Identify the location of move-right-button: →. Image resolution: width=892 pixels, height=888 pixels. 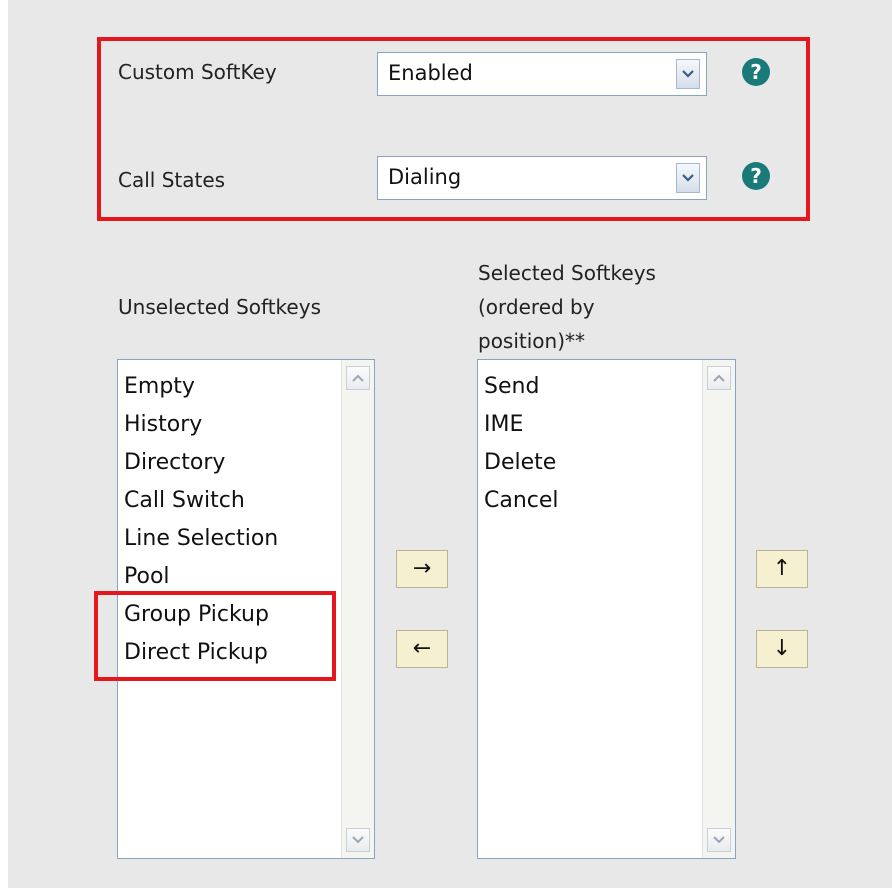
(422, 569).